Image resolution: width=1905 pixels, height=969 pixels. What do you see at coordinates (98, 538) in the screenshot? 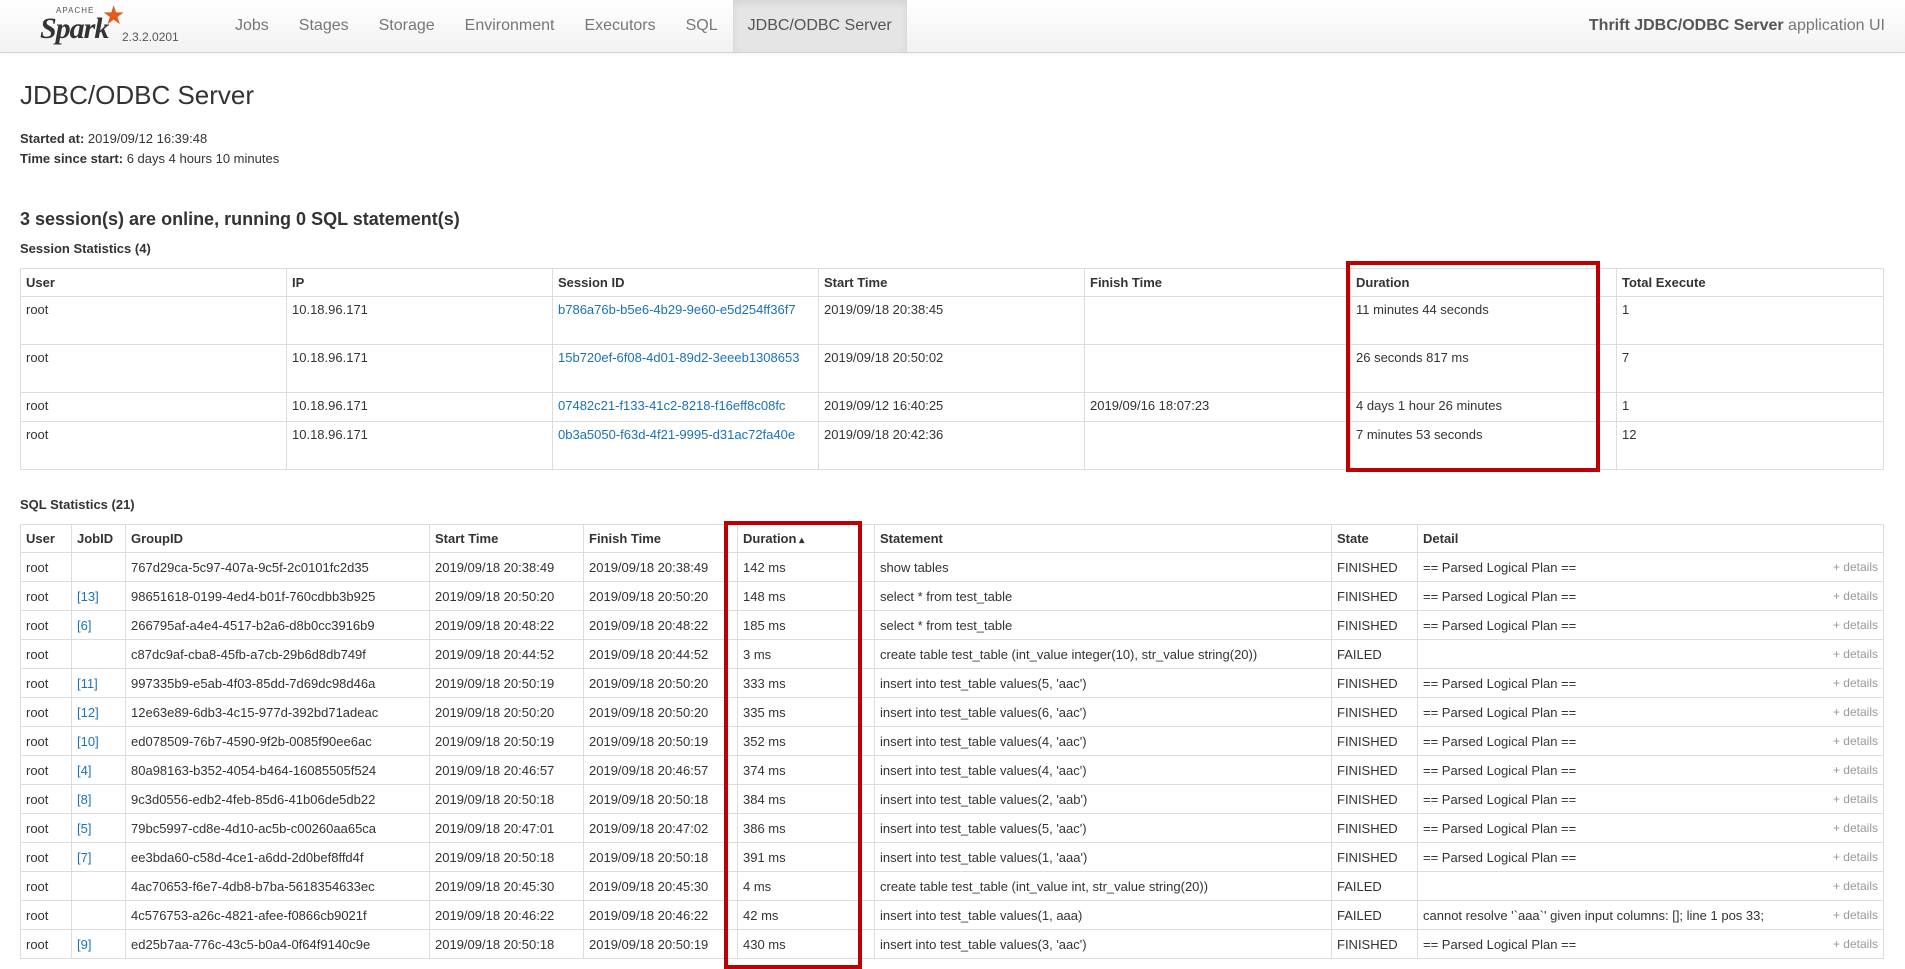
I see `sql-col-jobid: JobID` at bounding box center [98, 538].